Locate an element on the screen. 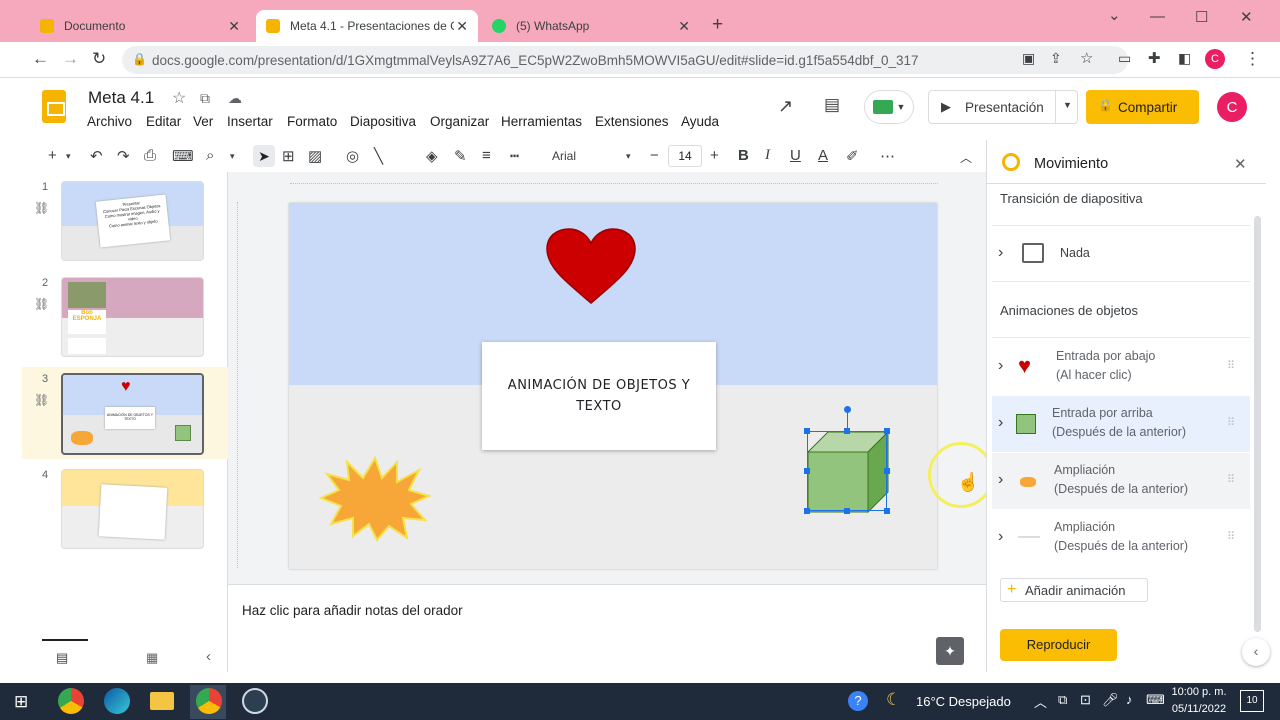 This screenshot has height=720, width=1280. maximize-icon: ☐ is located at coordinates (1201, 17).